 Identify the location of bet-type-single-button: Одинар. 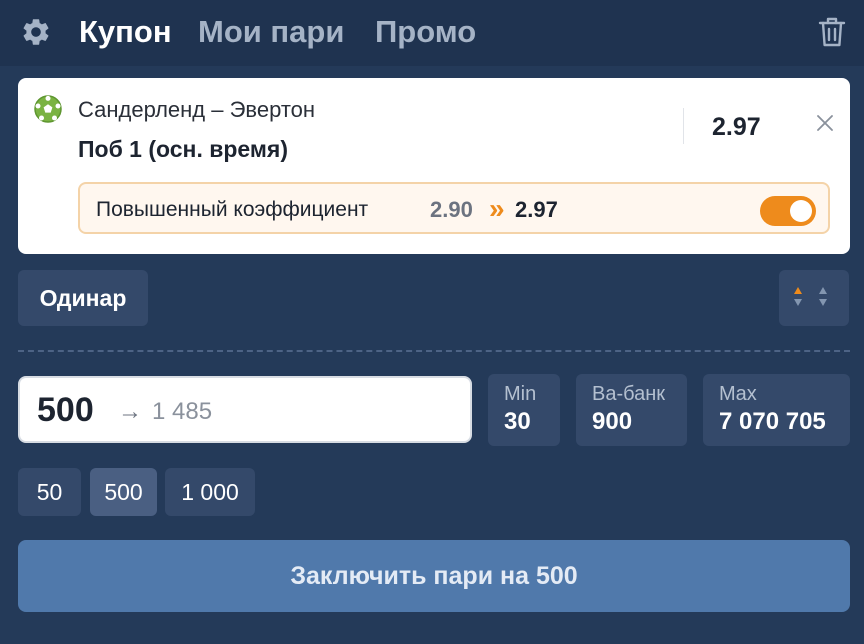
(83, 298).